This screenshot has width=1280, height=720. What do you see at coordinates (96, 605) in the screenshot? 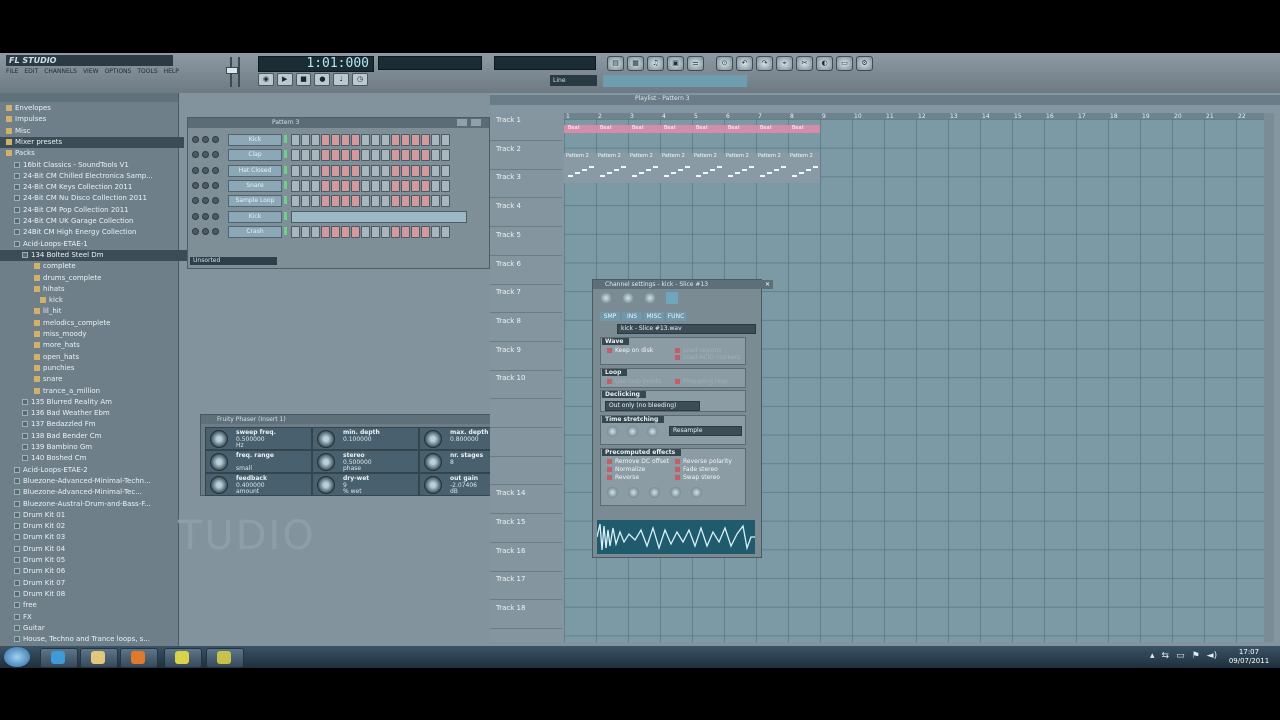
I see `browser-item: free` at bounding box center [96, 605].